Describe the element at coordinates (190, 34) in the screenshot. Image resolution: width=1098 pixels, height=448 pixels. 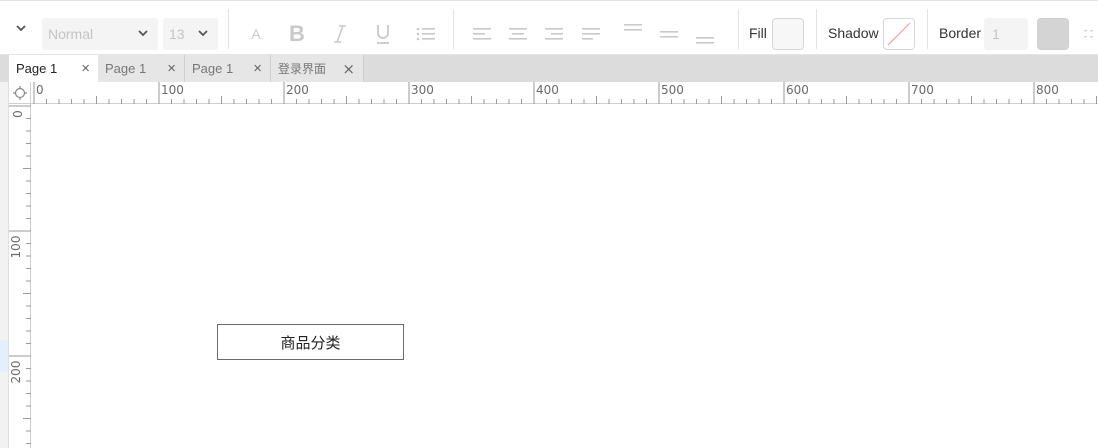
I see `font-size-select: 13` at that location.